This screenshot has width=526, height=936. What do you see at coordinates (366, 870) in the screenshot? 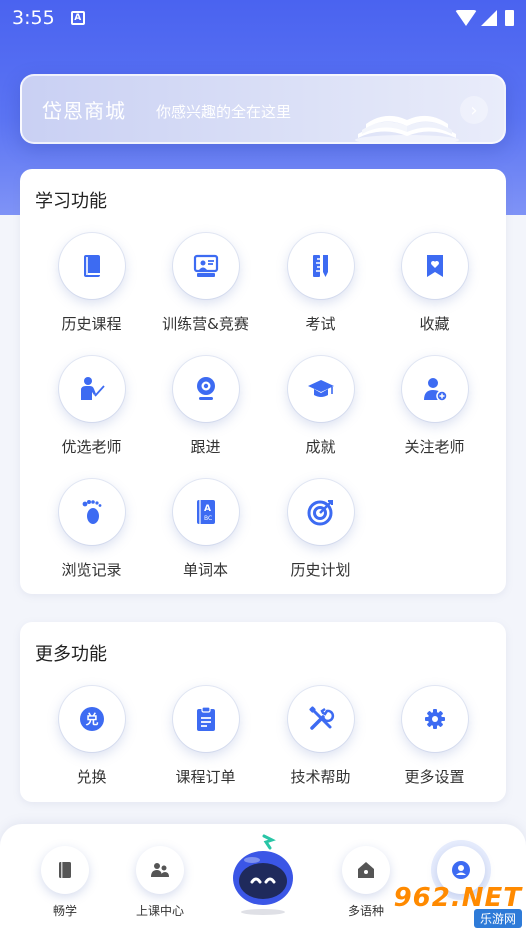
I see `home-icon` at bounding box center [366, 870].